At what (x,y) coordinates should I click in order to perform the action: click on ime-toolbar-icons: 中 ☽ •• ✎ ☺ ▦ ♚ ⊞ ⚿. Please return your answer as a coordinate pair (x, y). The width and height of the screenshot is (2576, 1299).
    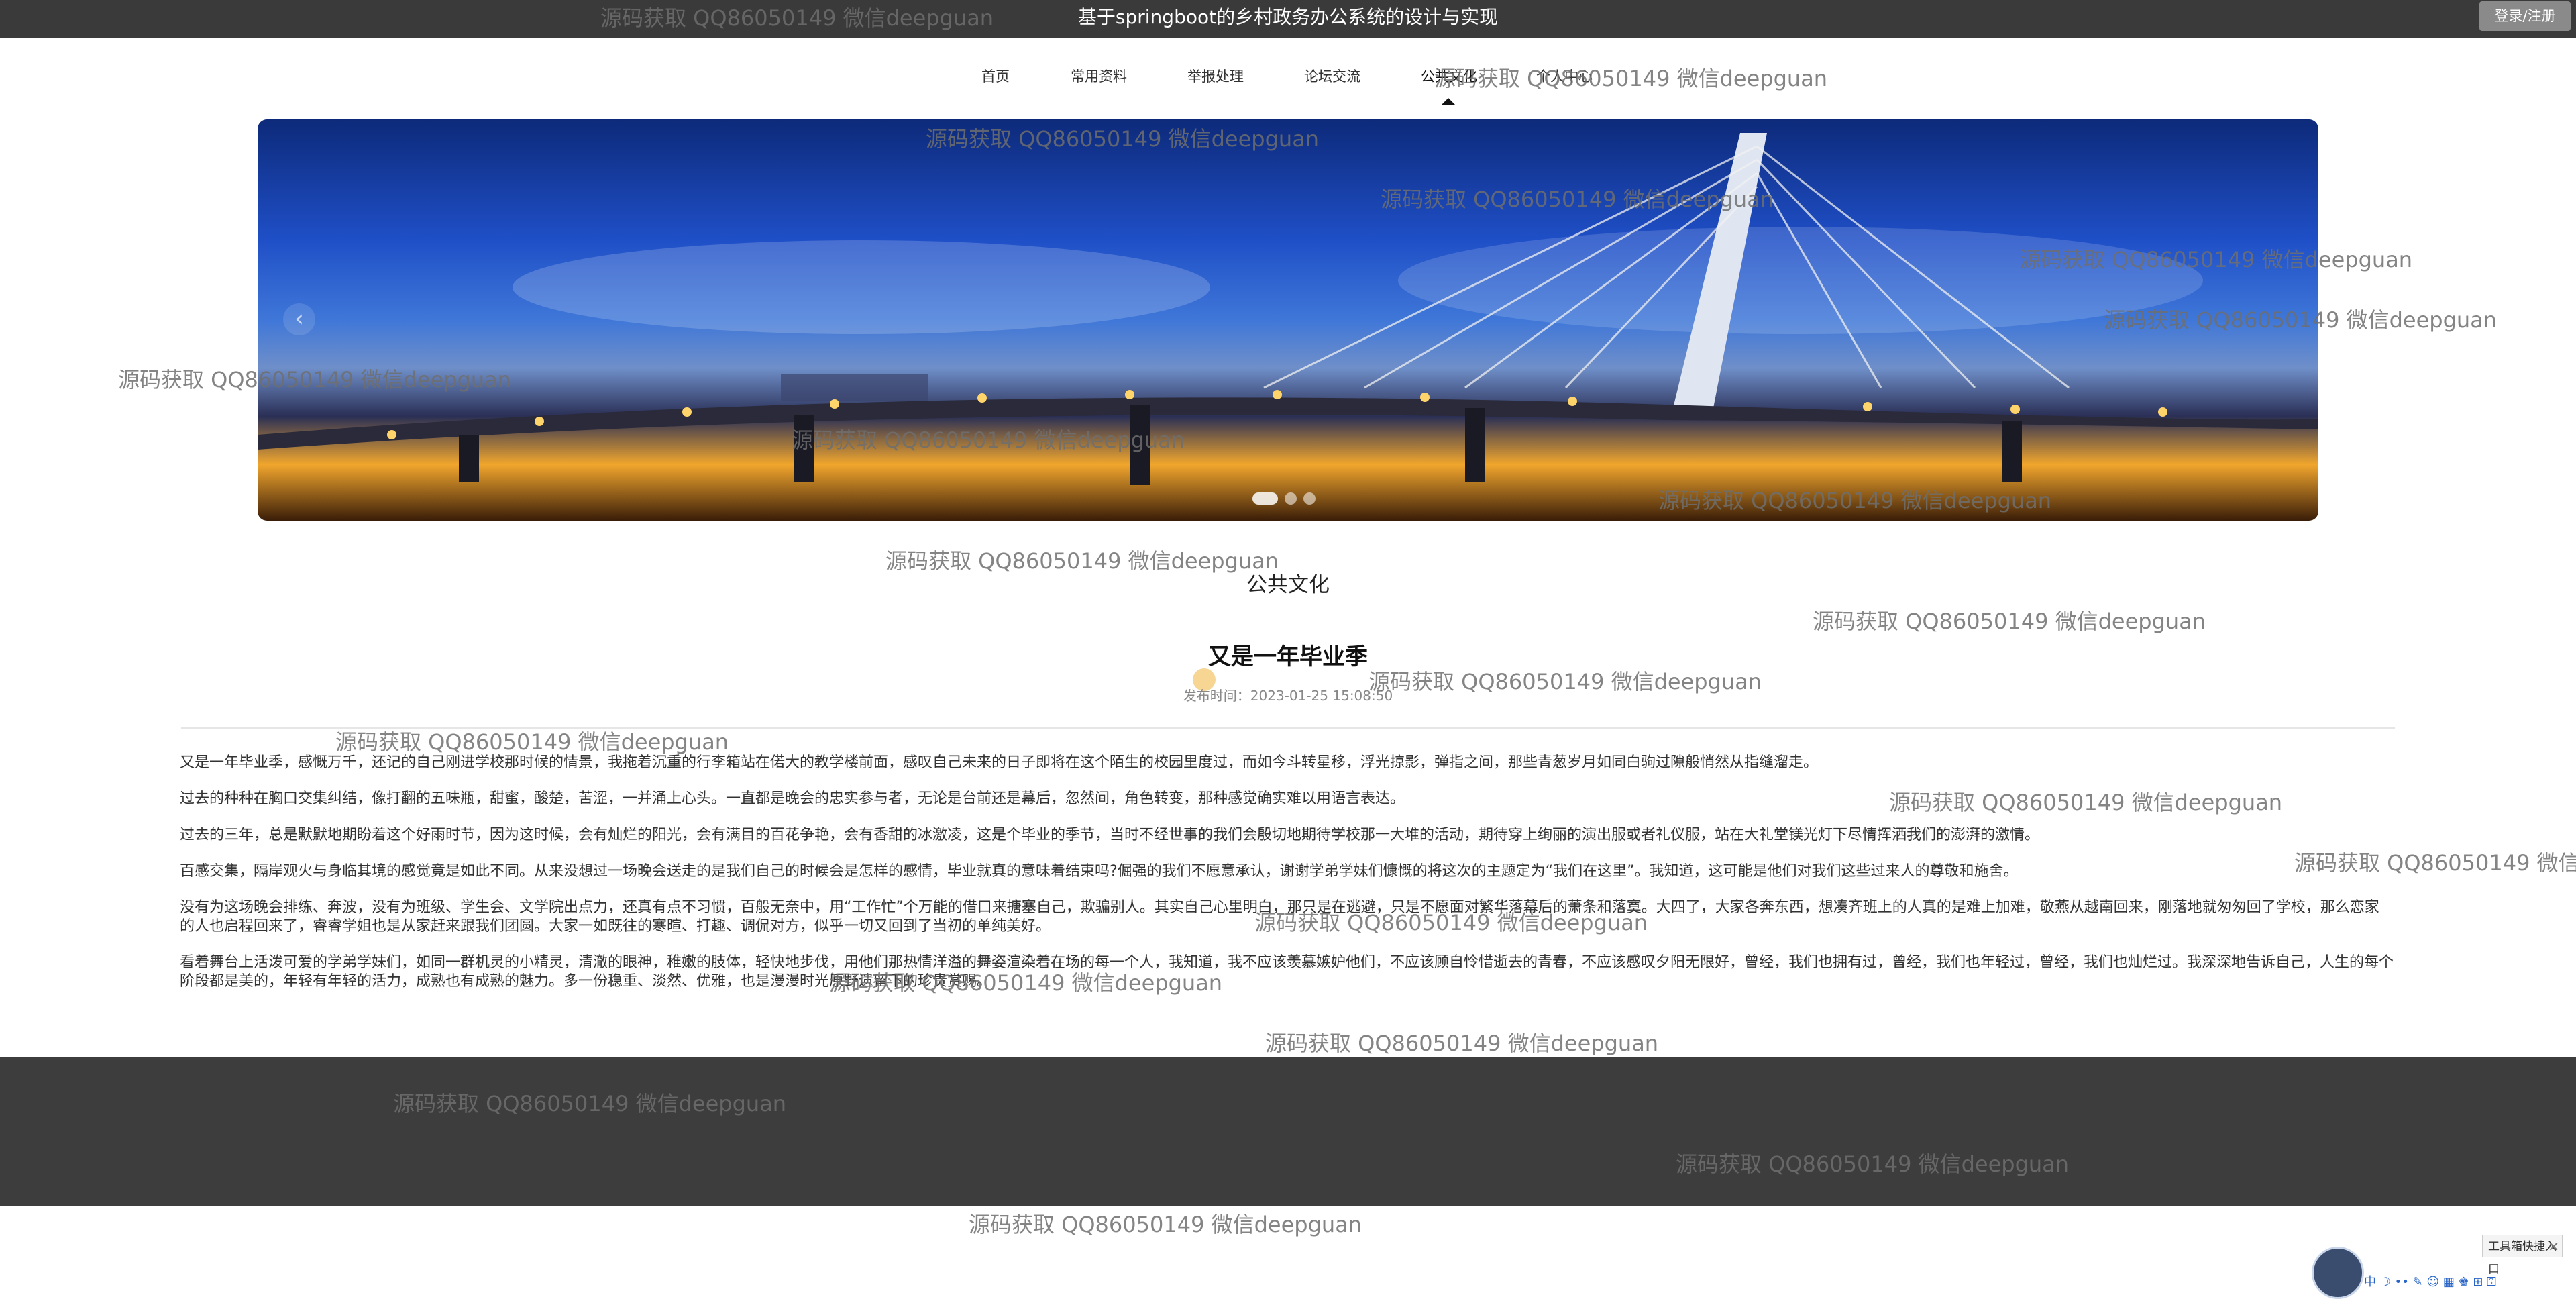
    Looking at the image, I should click on (2430, 1281).